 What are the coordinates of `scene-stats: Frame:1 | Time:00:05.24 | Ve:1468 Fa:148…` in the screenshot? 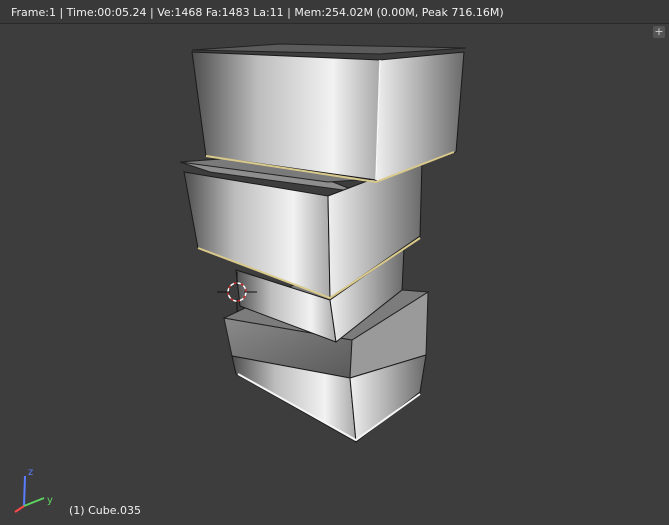 It's located at (257, 12).